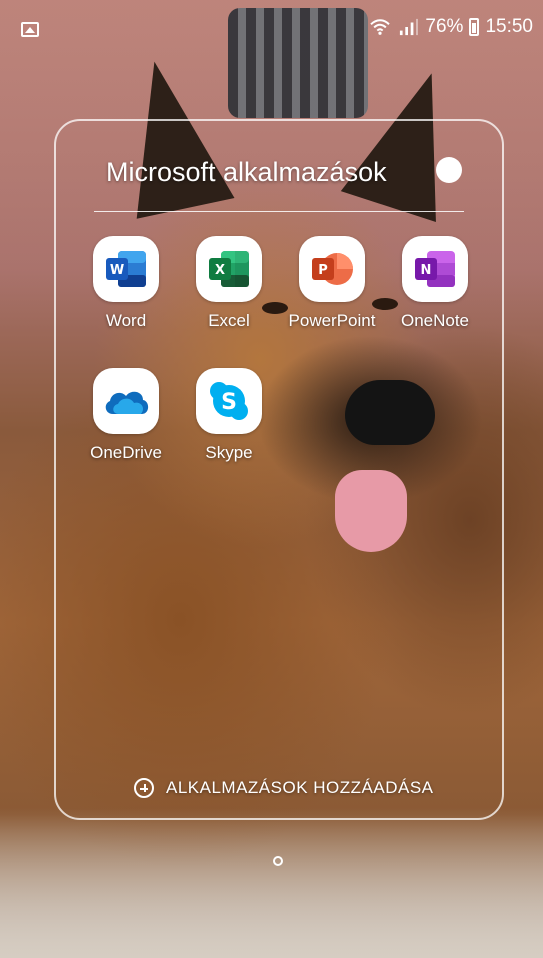 This screenshot has width=543, height=958. I want to click on onenote-icon: N, so click(435, 269).